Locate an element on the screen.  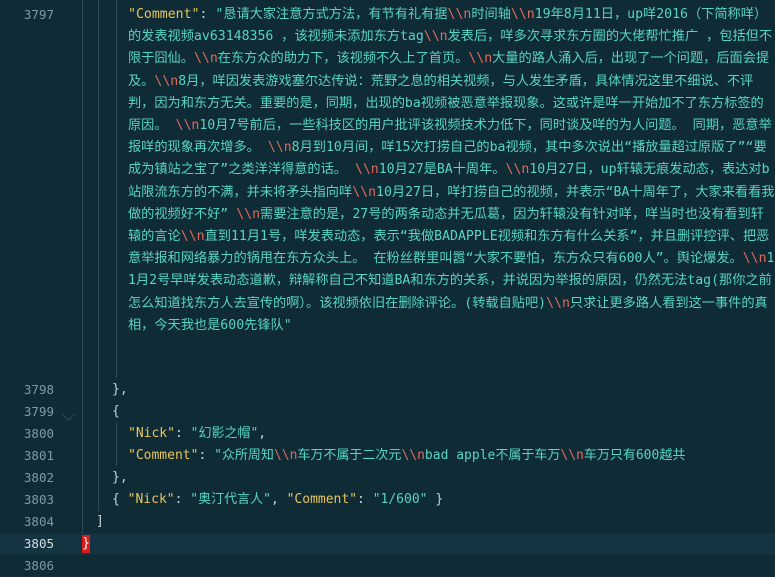
line-number: 3800 is located at coordinates (38, 433).